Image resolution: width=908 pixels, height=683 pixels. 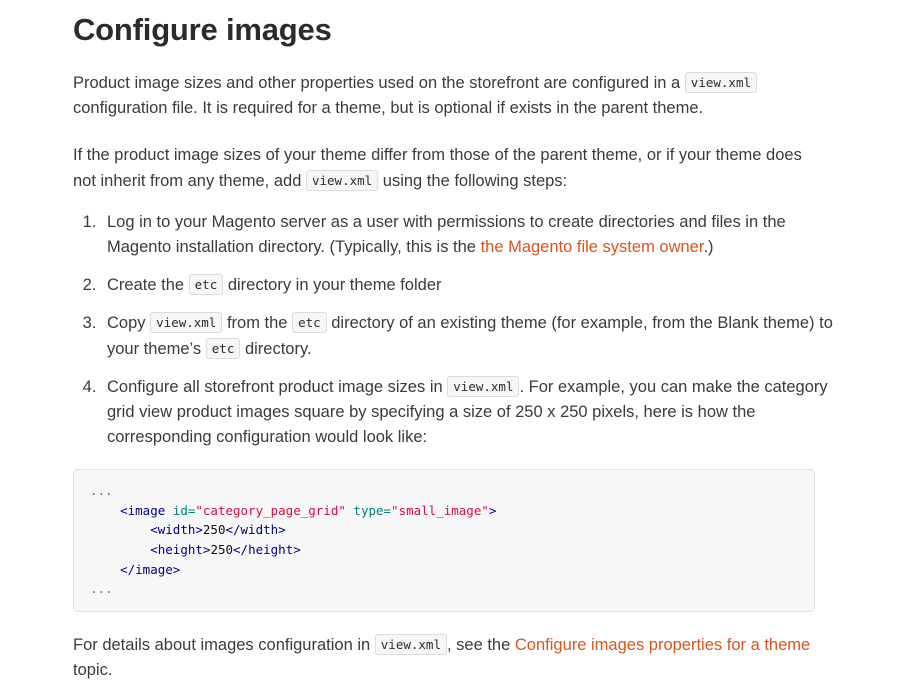 I want to click on step3-text-b: from the, so click(x=257, y=323).